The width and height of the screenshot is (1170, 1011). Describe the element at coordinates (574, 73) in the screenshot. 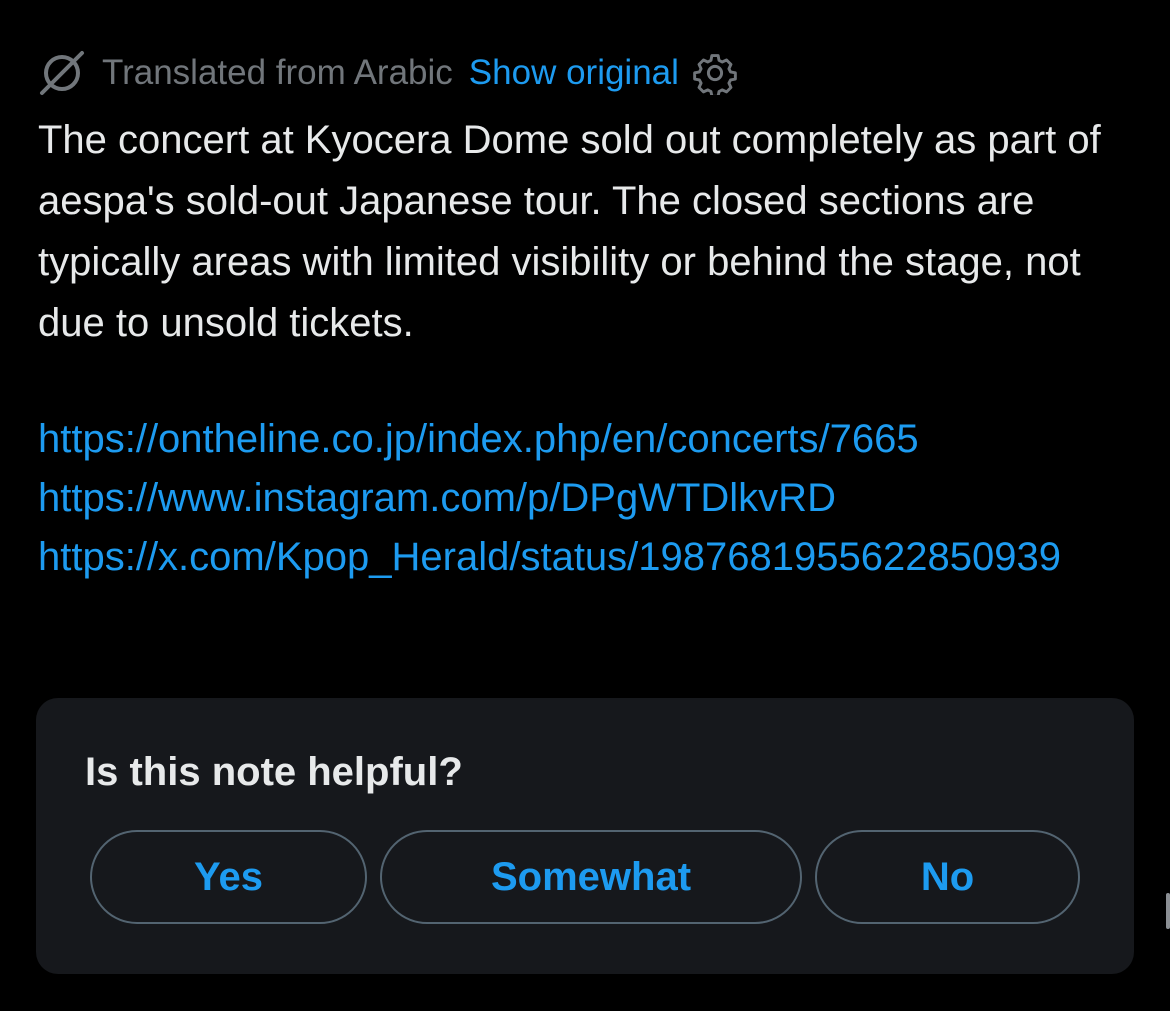

I see `show-original-link: Show original` at that location.